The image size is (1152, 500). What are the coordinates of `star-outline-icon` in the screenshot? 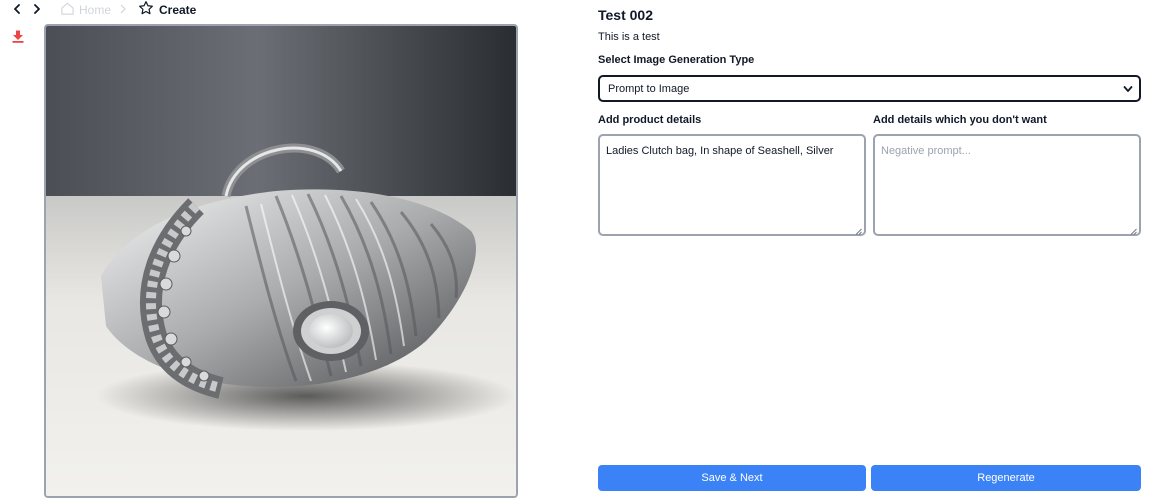 It's located at (146, 9).